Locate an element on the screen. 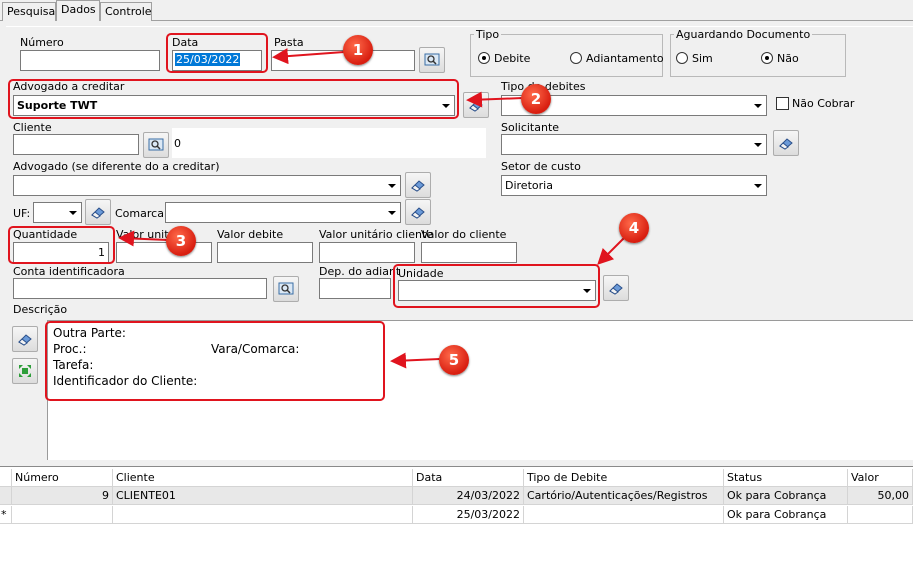 This screenshot has width=913, height=568. table-row-cell-valor: 50,00 is located at coordinates (880, 496).